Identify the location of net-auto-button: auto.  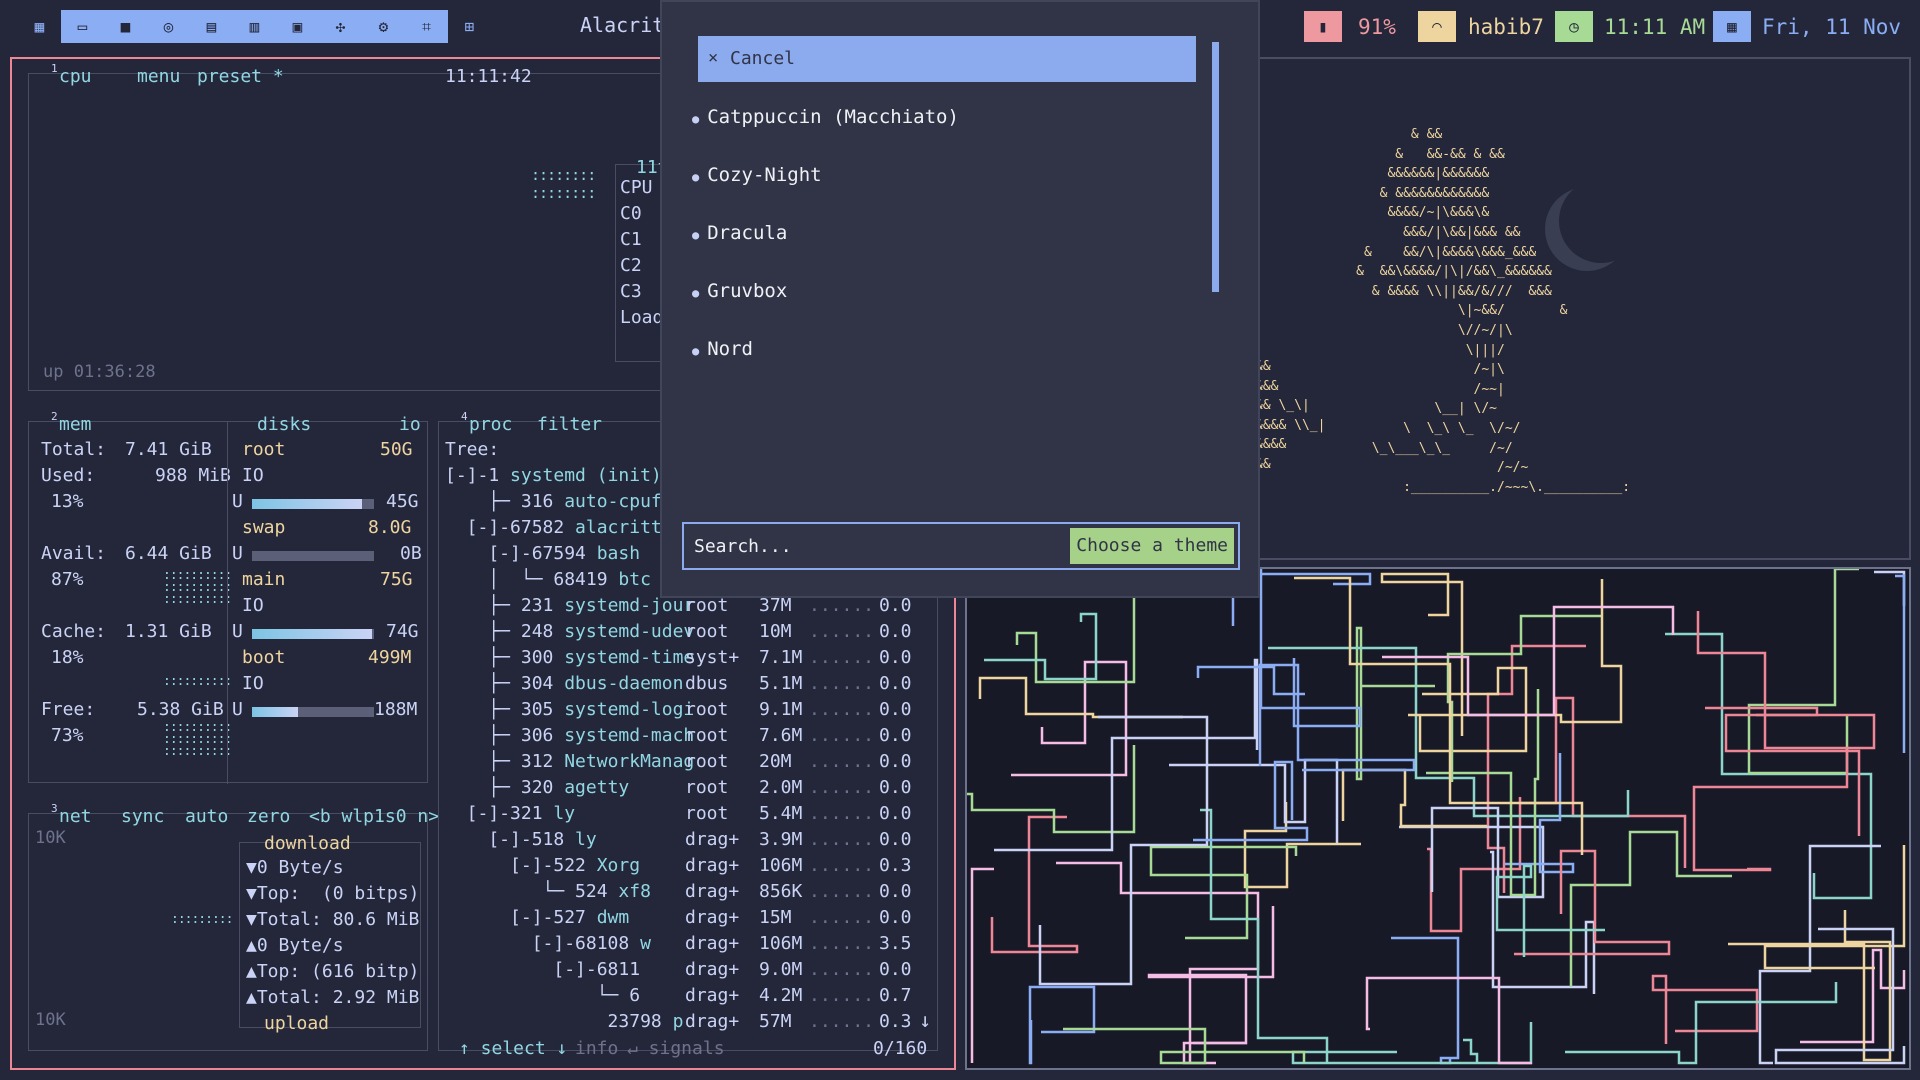
(206, 816).